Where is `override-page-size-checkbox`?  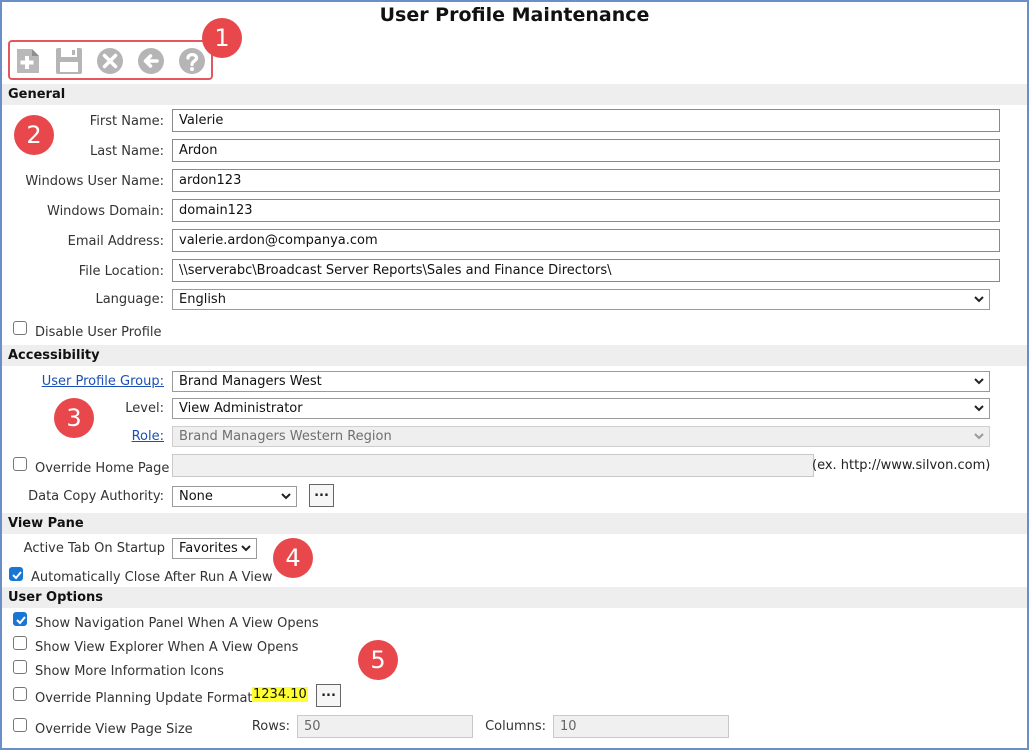 override-page-size-checkbox is located at coordinates (20, 725).